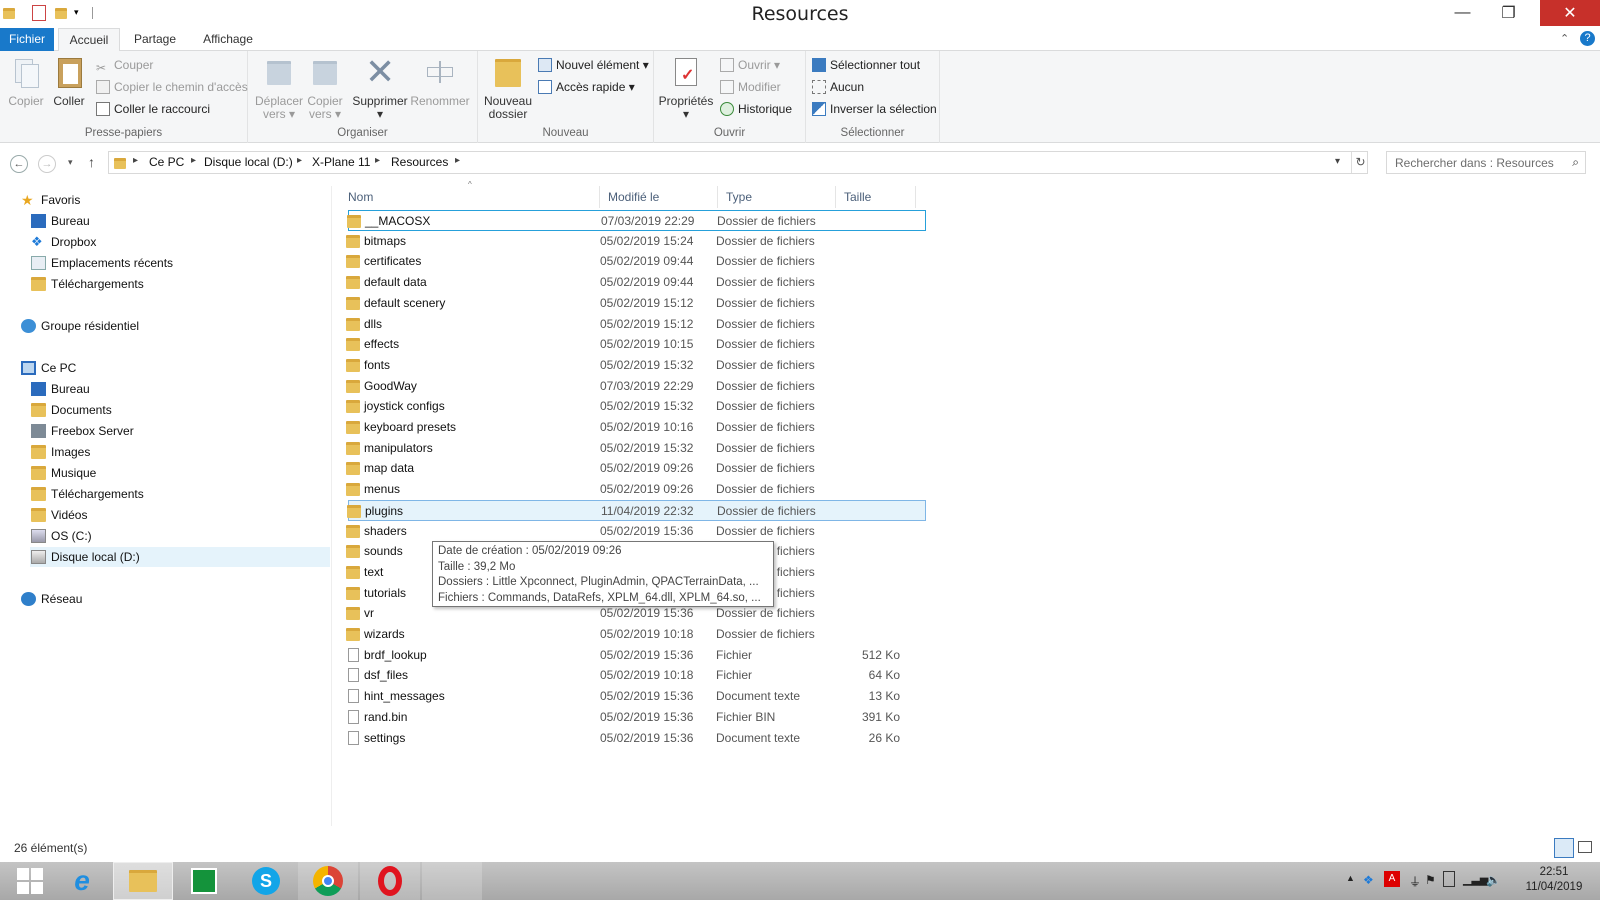 The height and width of the screenshot is (900, 1600). Describe the element at coordinates (1430, 880) in the screenshot. I see `action-center-flag-icon: ⚑` at that location.